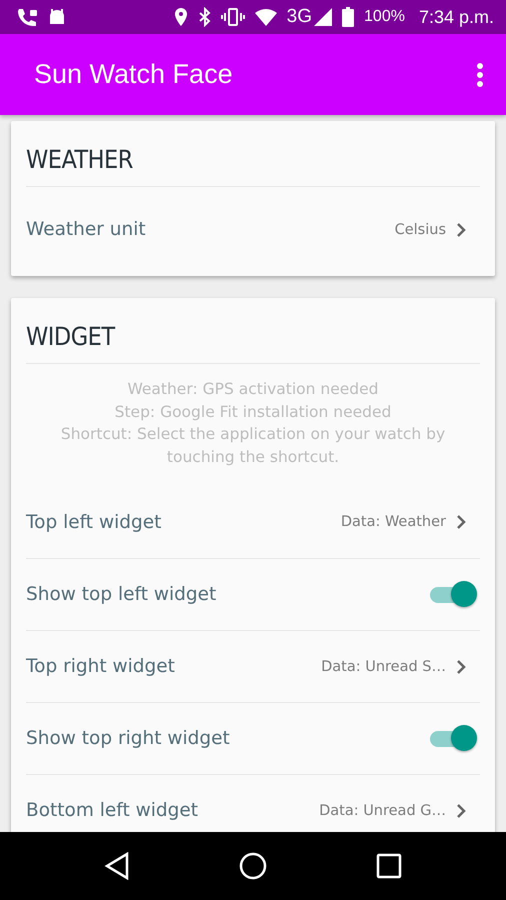 This screenshot has width=506, height=900. What do you see at coordinates (393, 522) in the screenshot?
I see `setting-value: Data: Weather` at bounding box center [393, 522].